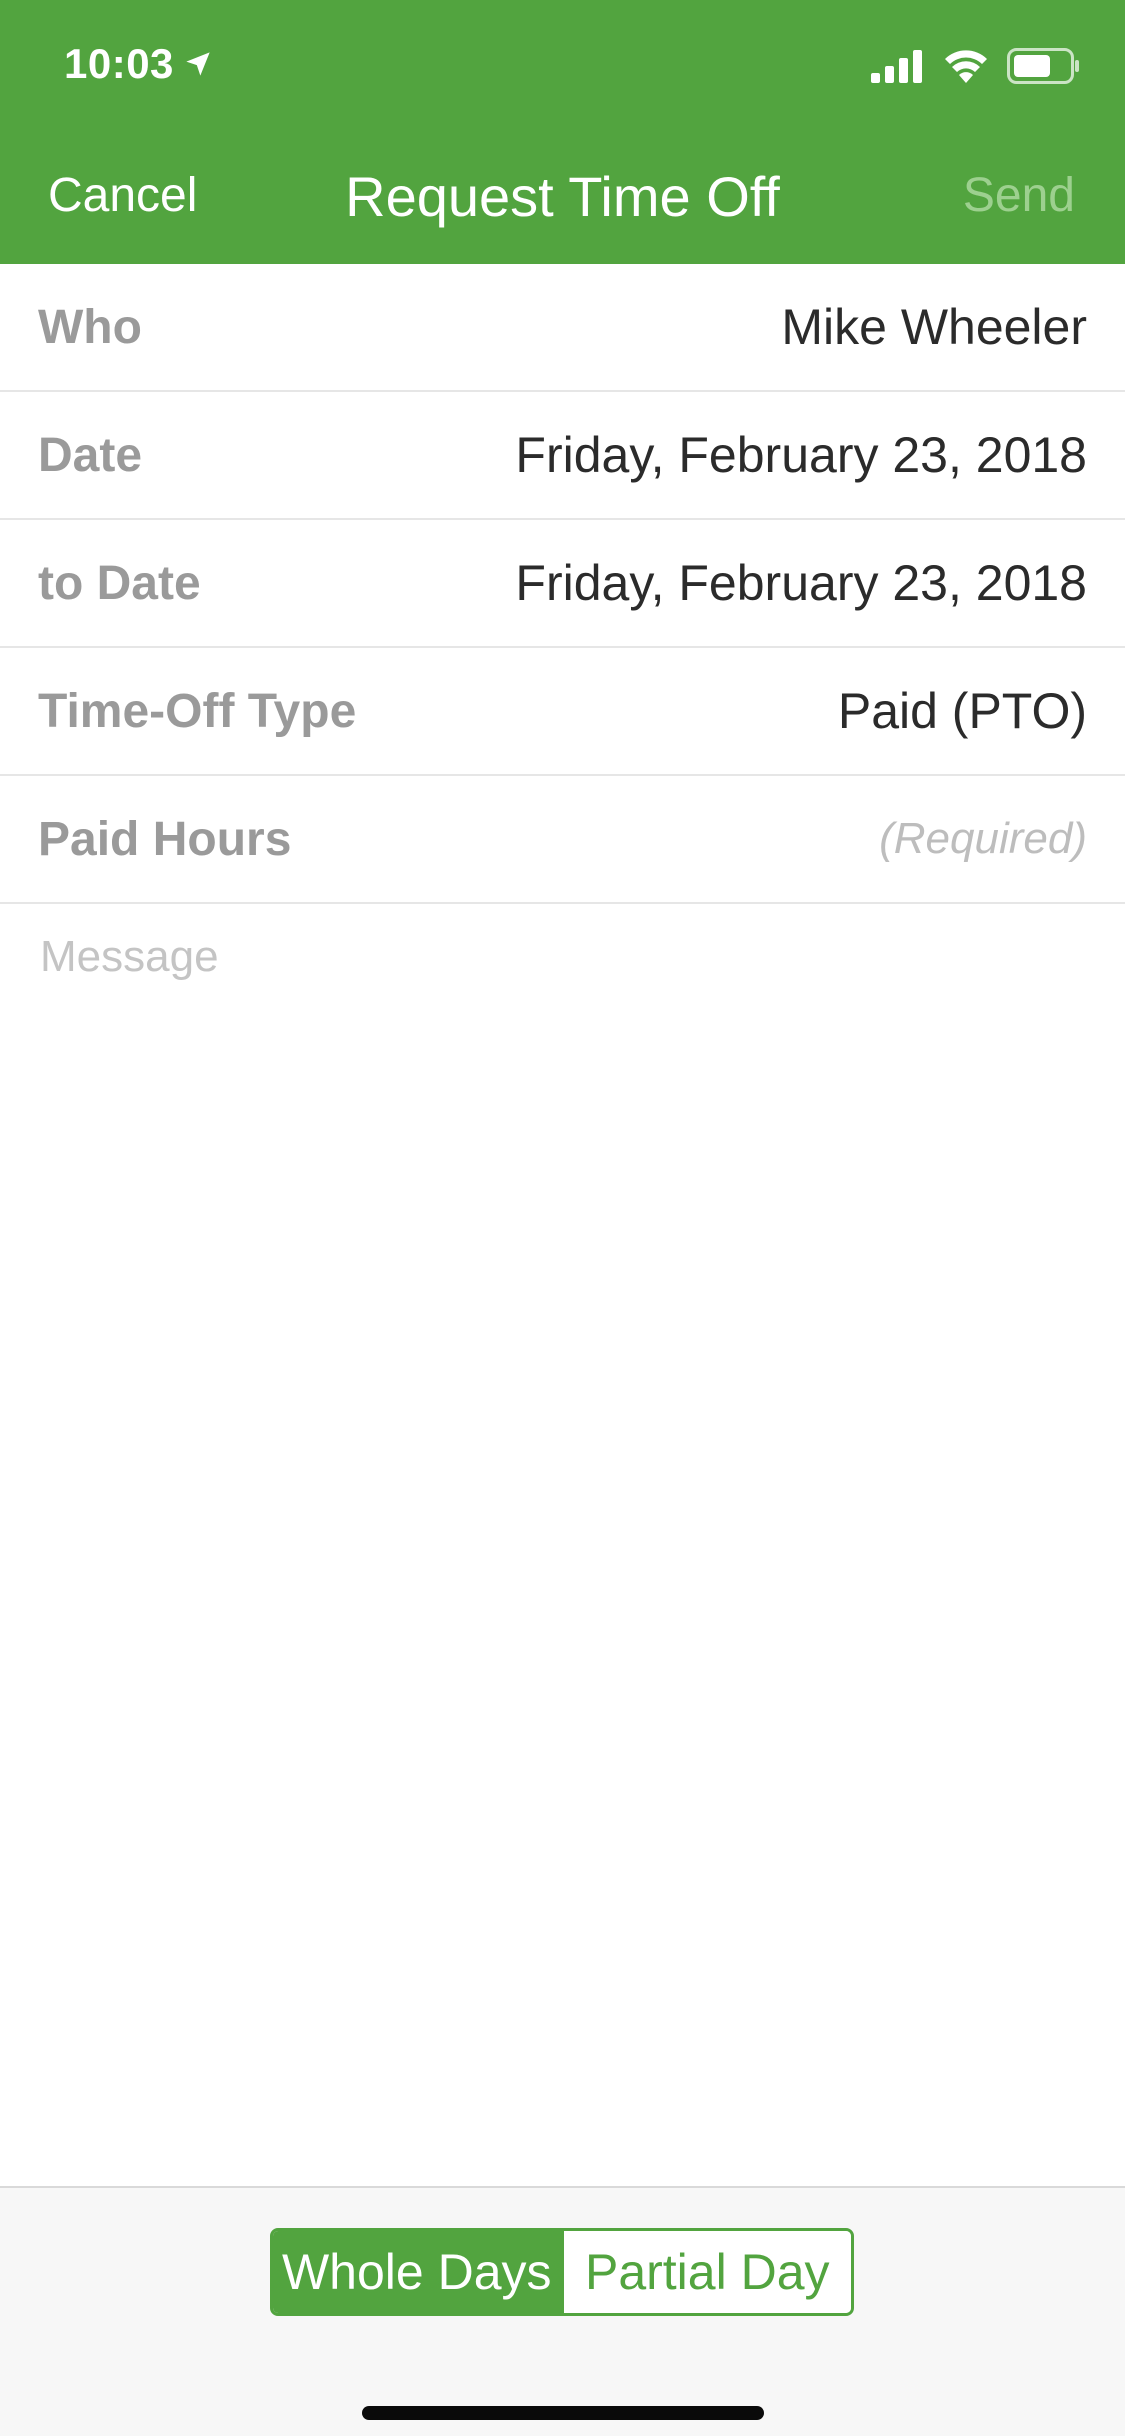 This screenshot has height=2436, width=1125. I want to click on row-label: to Date, so click(119, 583).